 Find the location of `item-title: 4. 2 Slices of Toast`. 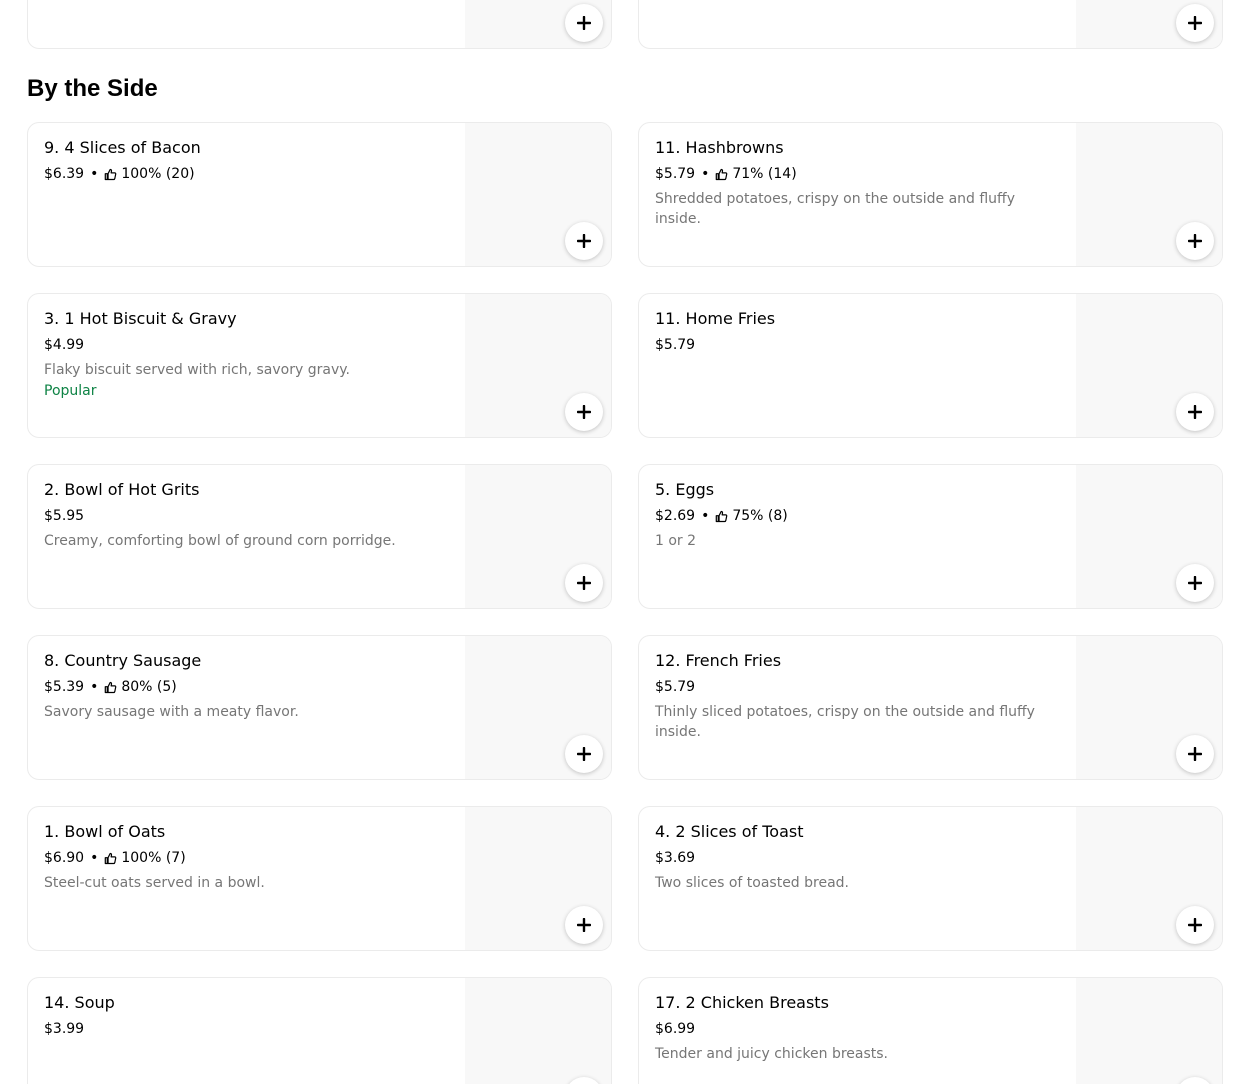

item-title: 4. 2 Slices of Toast is located at coordinates (729, 831).